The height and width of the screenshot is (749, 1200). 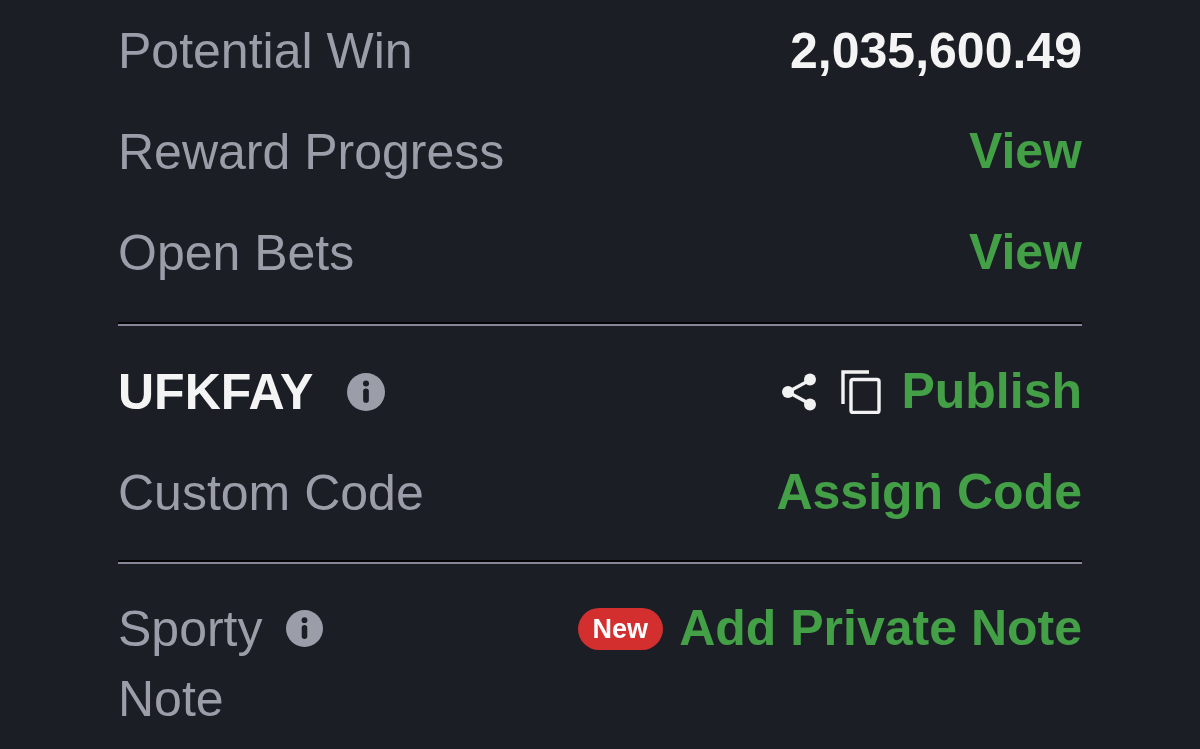 I want to click on row-label: Potential Win, so click(x=265, y=51).